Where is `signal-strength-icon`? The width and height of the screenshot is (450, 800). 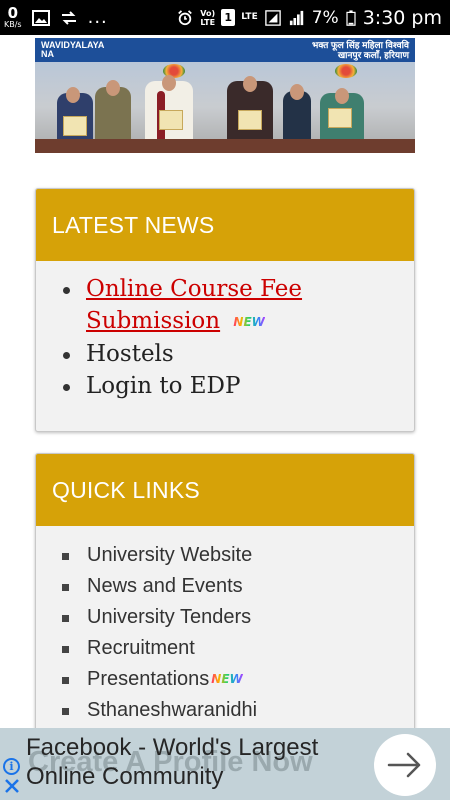
signal-strength-icon is located at coordinates (296, 17).